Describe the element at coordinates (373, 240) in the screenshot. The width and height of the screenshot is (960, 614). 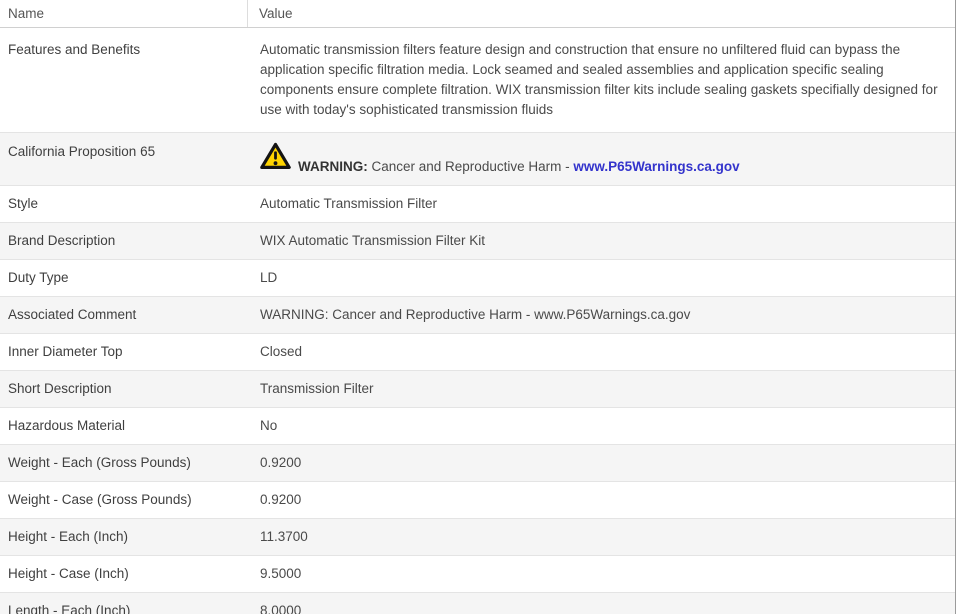
I see `spec-value: WIX Automatic Transmission Filter Kit` at that location.